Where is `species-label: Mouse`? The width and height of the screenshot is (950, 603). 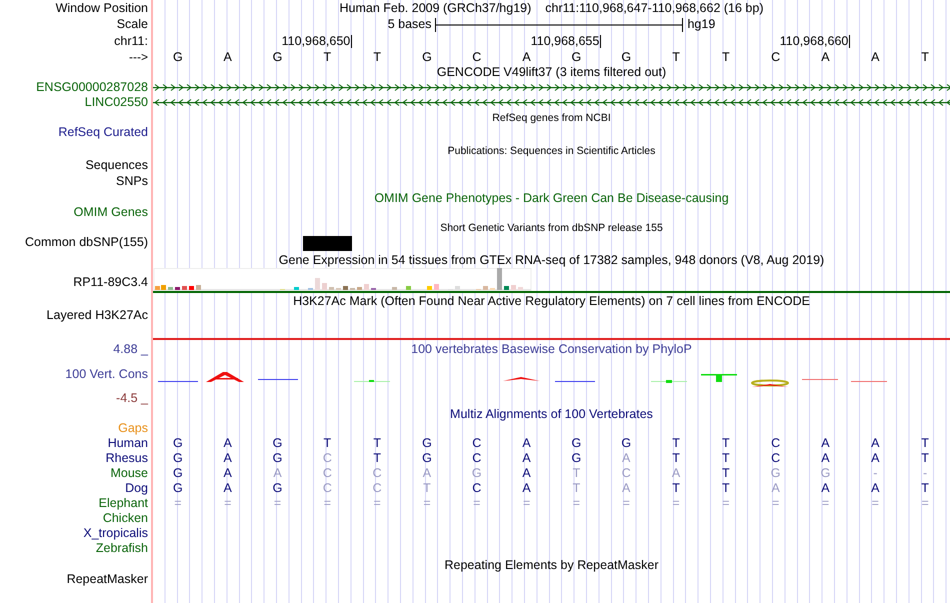
species-label: Mouse is located at coordinates (129, 473).